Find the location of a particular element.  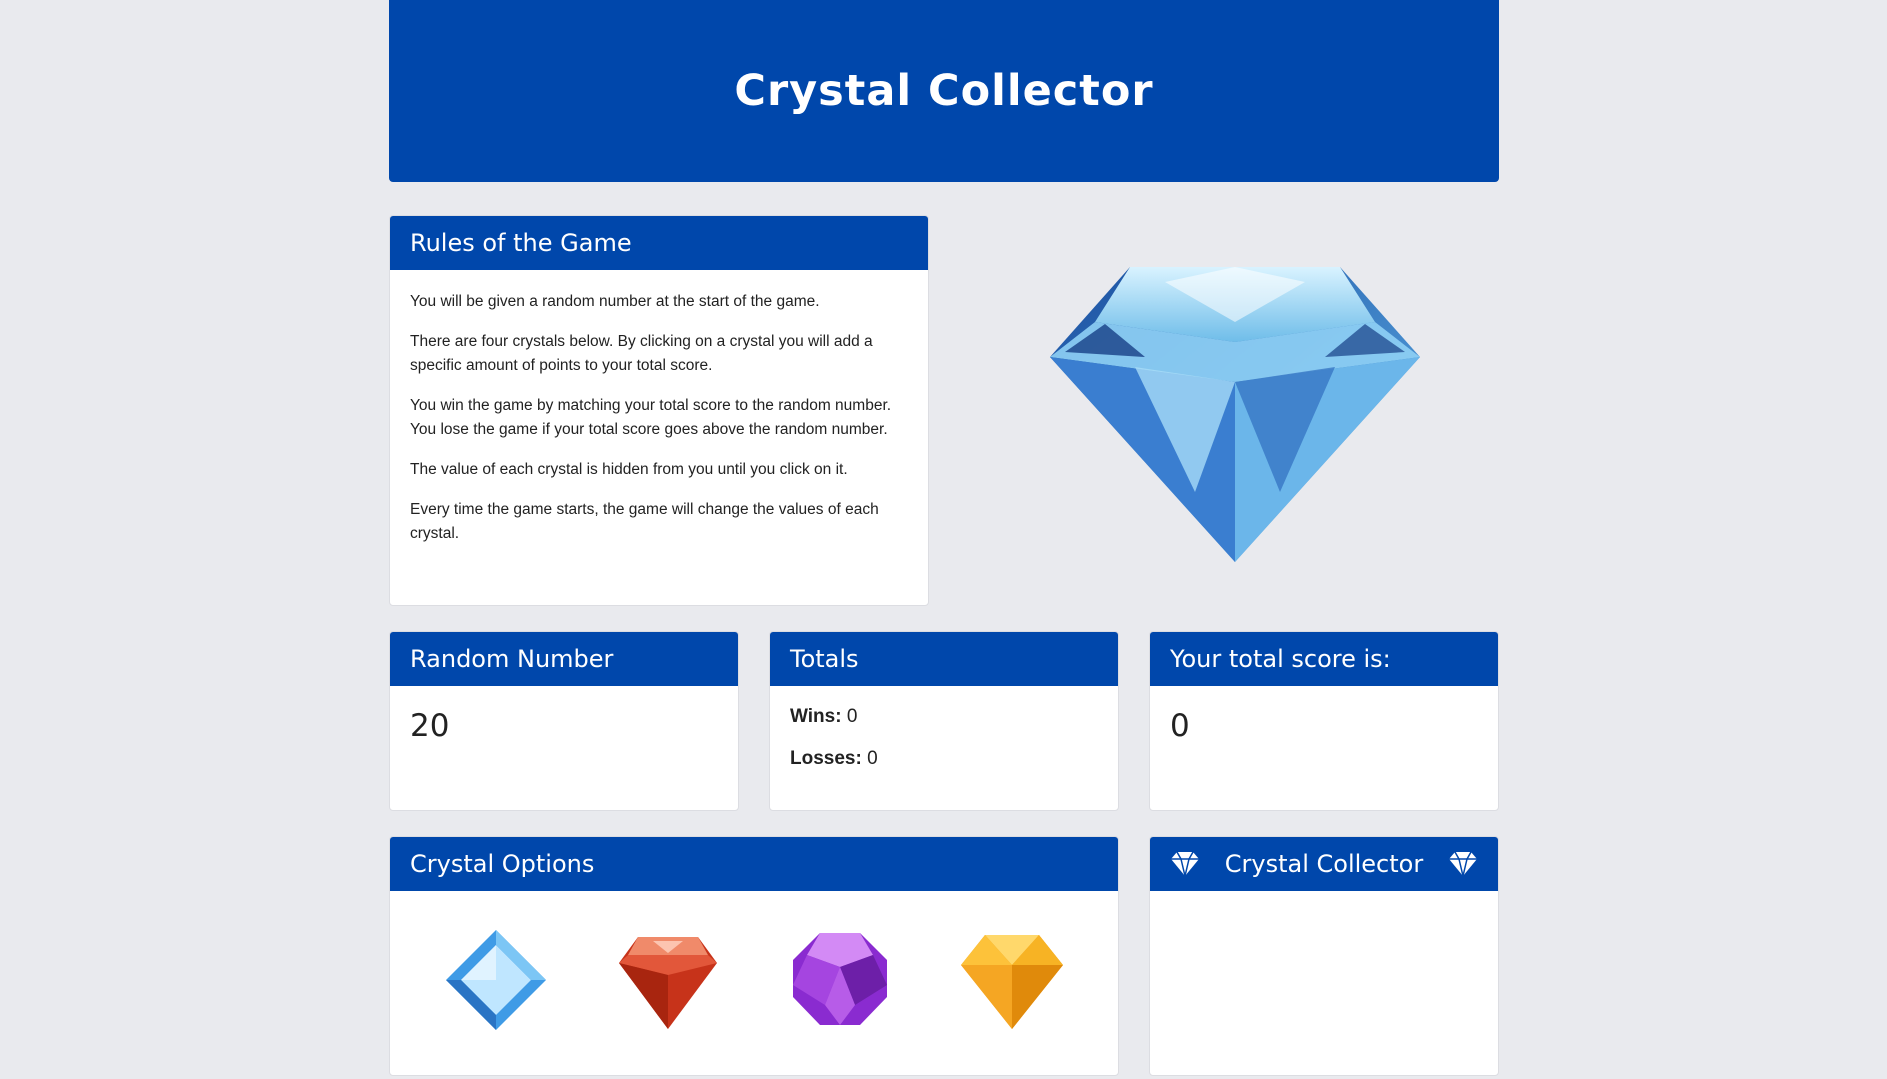

wins-label: Wins: is located at coordinates (816, 716).